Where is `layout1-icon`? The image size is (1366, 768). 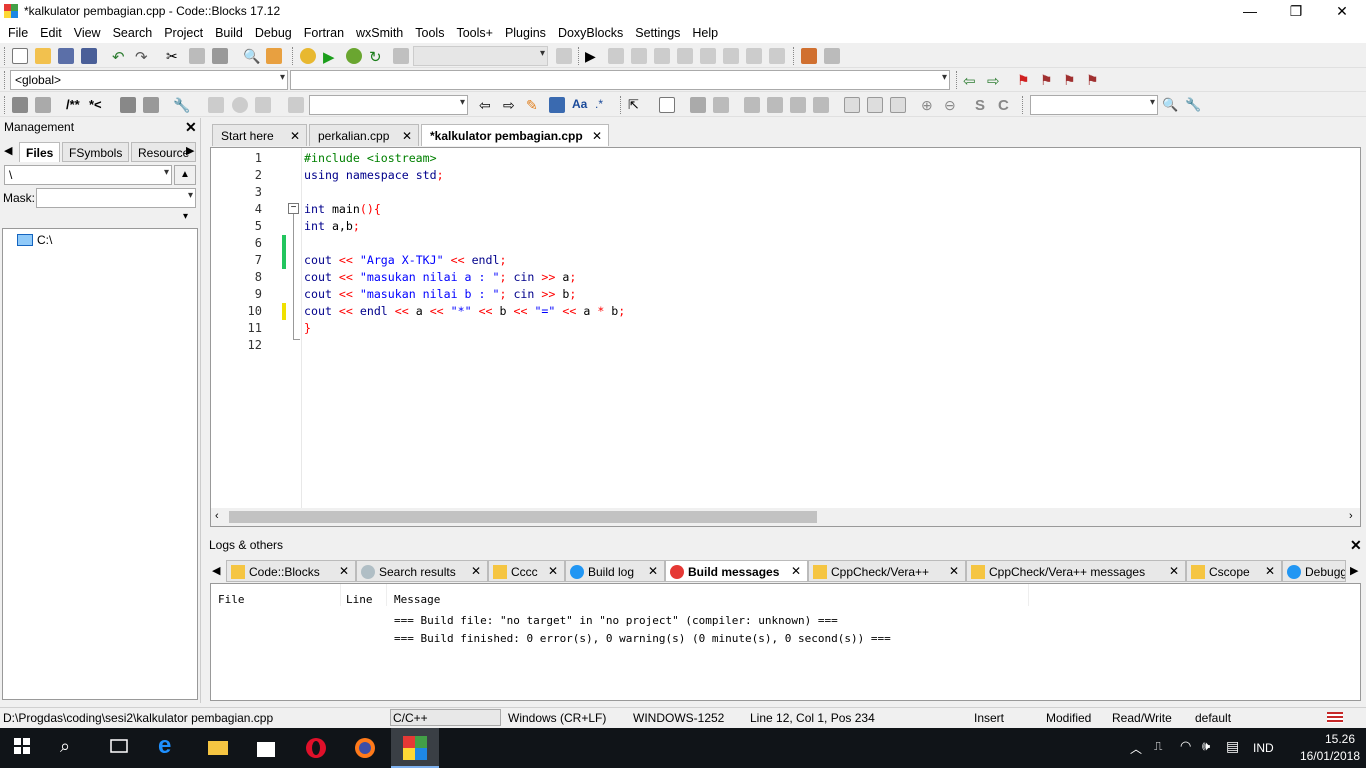
layout1-icon is located at coordinates (752, 105).